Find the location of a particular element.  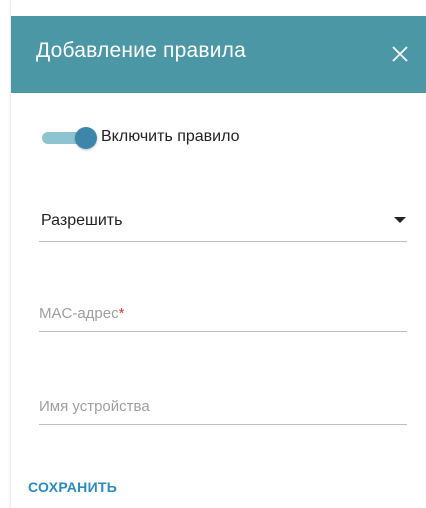

required-mark: * is located at coordinates (121, 313).